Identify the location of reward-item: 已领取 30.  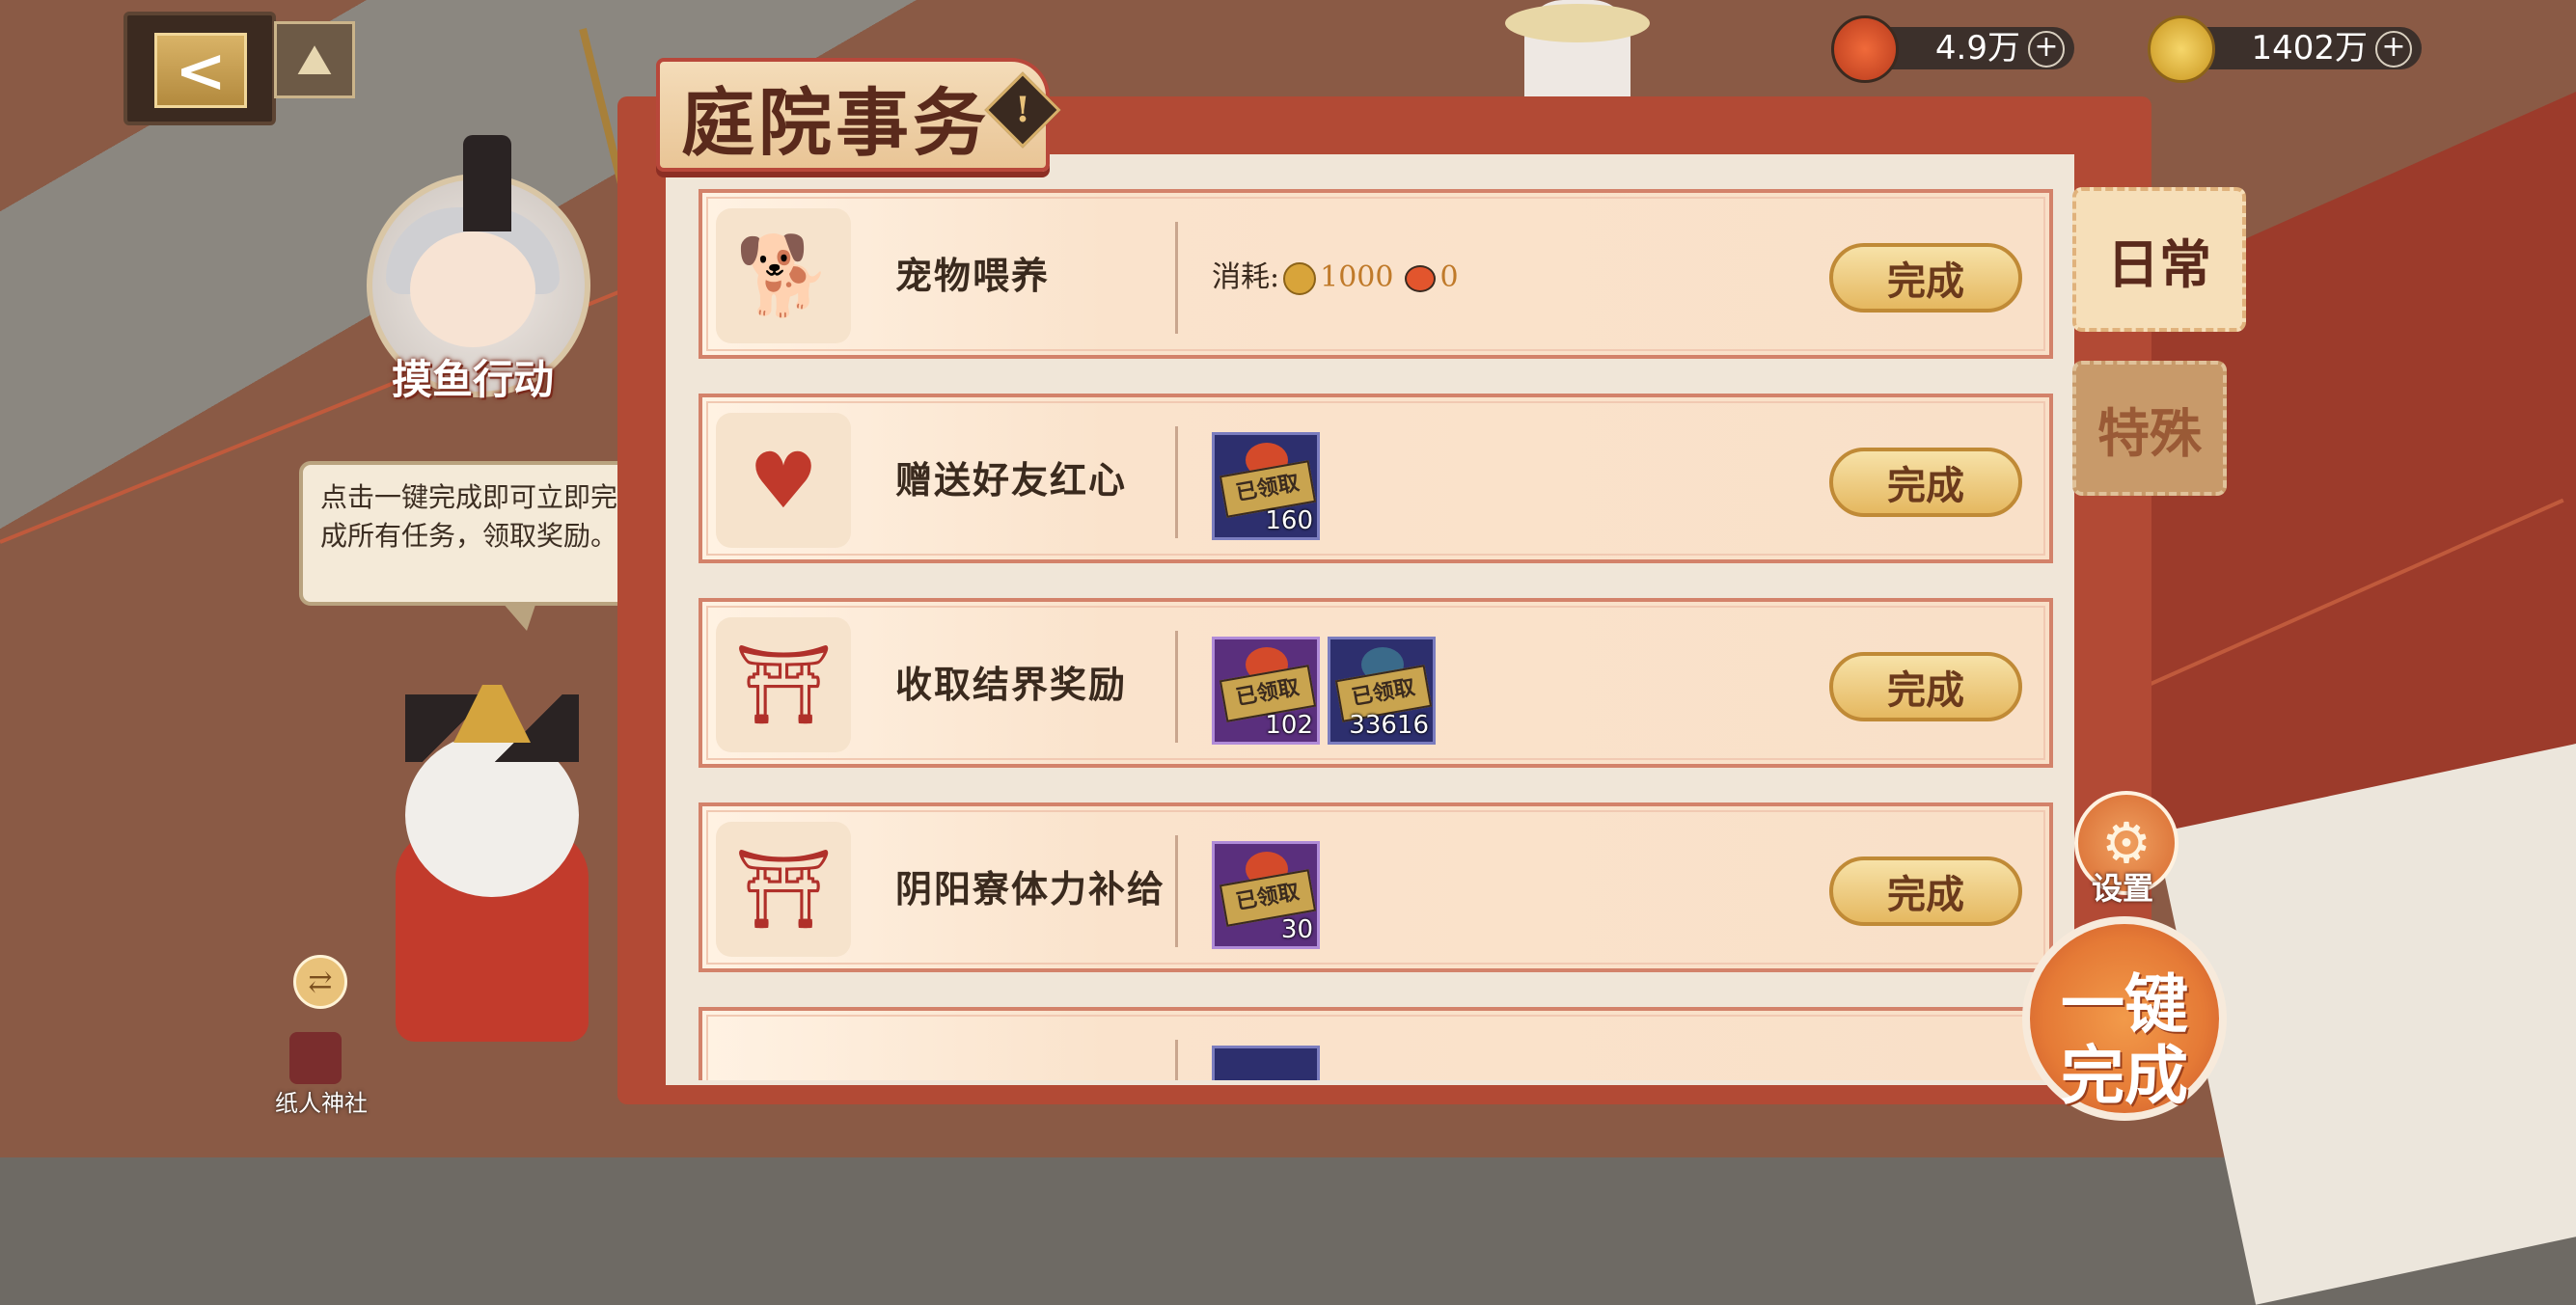
(1266, 895).